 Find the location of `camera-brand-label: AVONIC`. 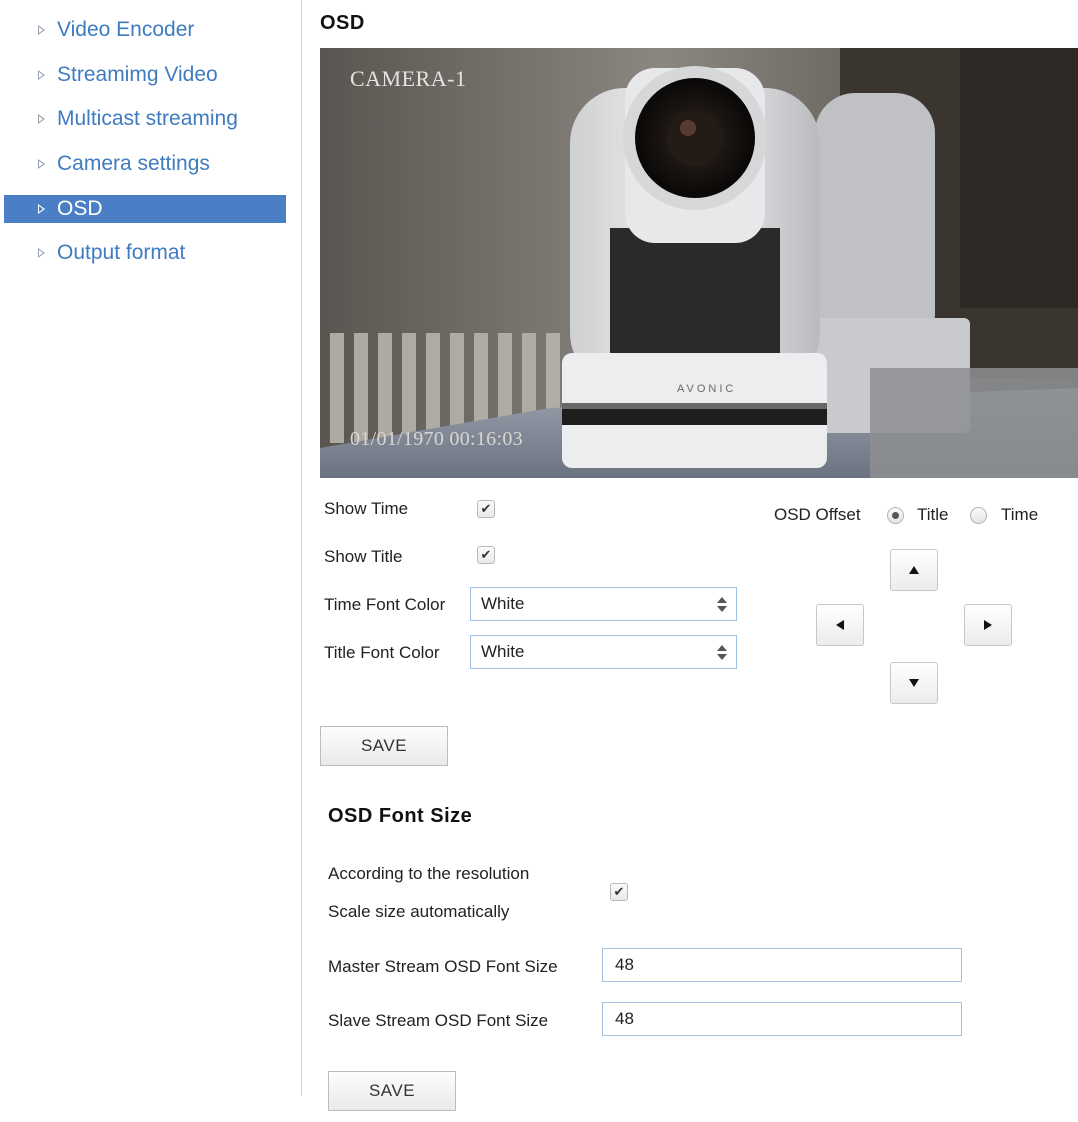

camera-brand-label: AVONIC is located at coordinates (707, 389).